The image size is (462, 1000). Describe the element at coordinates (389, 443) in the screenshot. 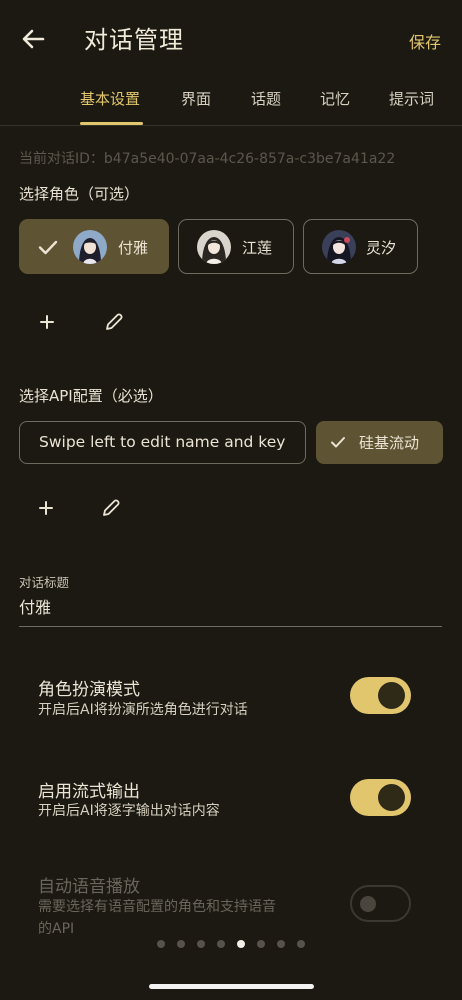

I see `api-config-chip-label: 硅基流动` at that location.